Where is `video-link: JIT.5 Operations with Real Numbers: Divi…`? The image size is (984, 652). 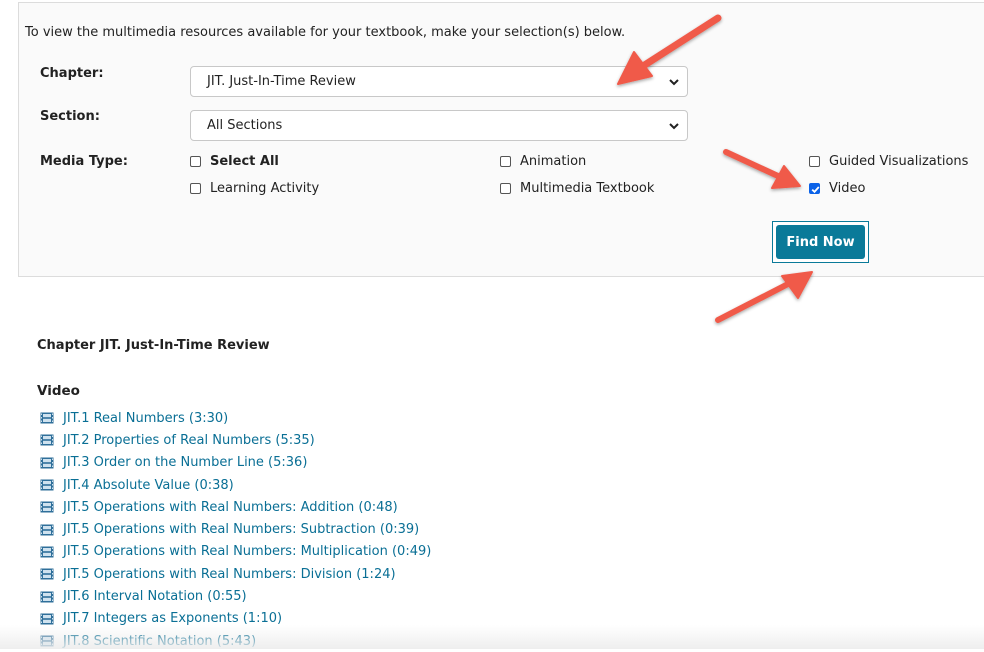
video-link: JIT.5 Operations with Real Numbers: Divi… is located at coordinates (235, 574).